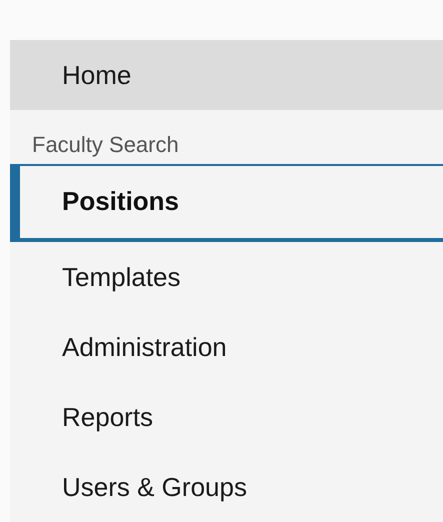 The width and height of the screenshot is (443, 522). What do you see at coordinates (226, 487) in the screenshot?
I see `nav-item: Users & Groups` at bounding box center [226, 487].